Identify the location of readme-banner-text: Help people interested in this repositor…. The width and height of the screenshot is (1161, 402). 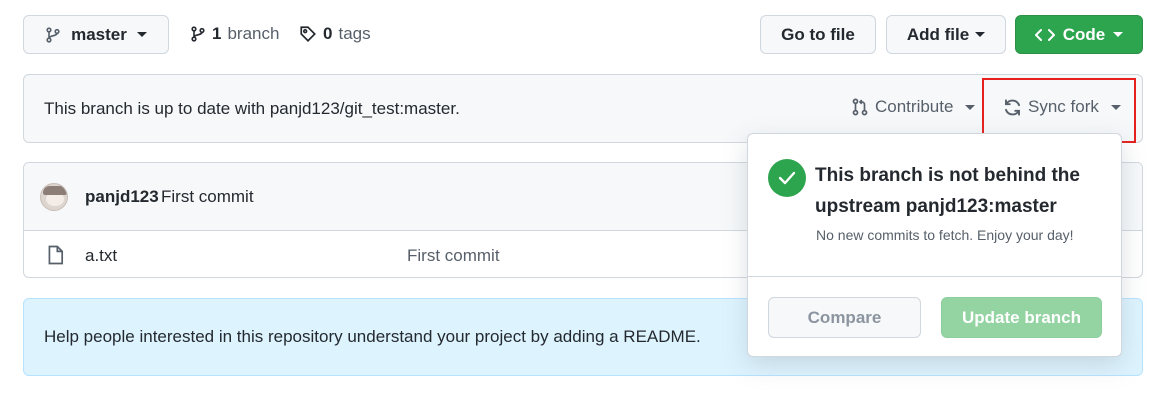
(372, 336).